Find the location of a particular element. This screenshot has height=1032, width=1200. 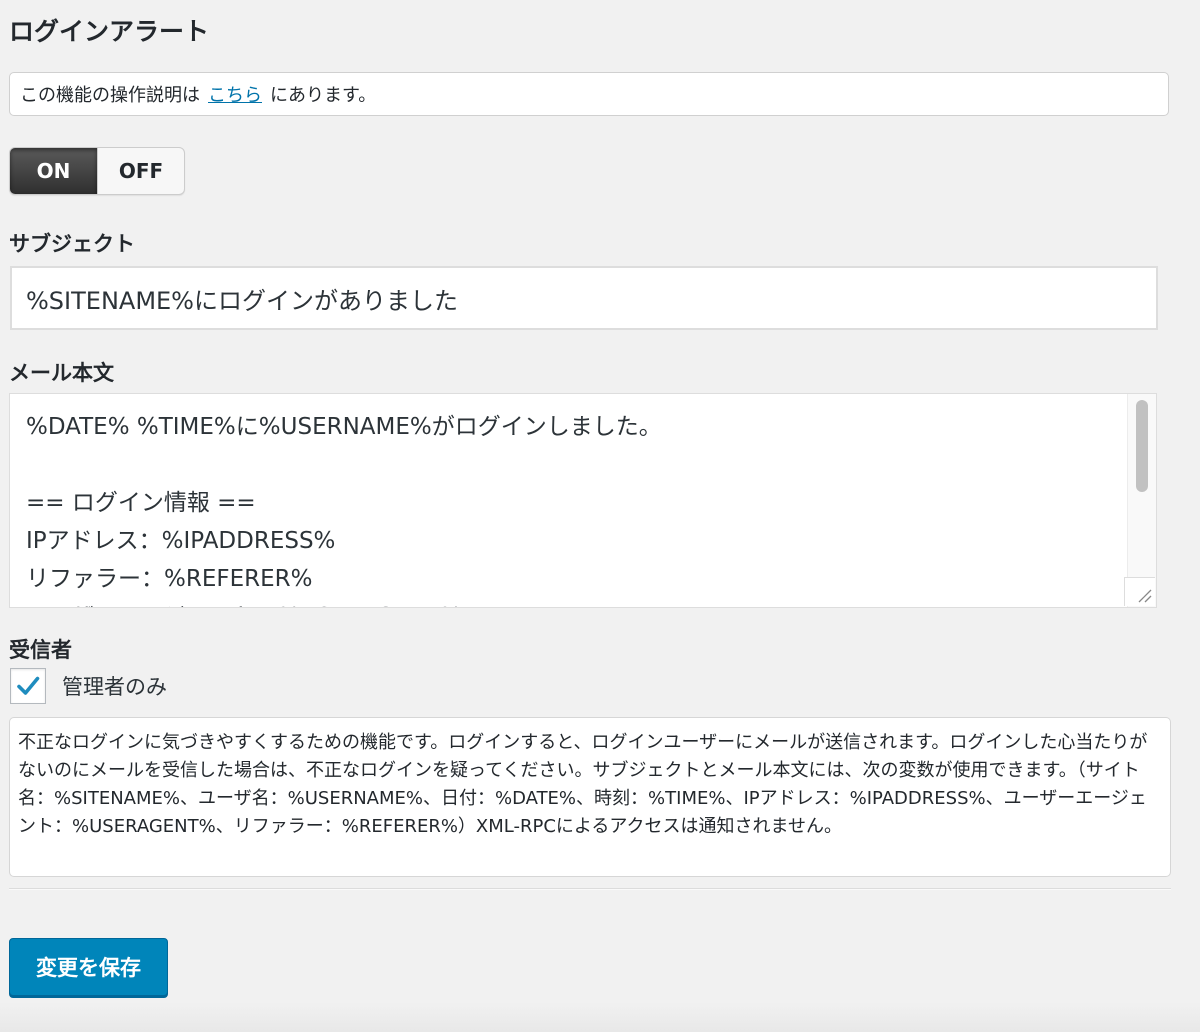

admin-only-checkbox is located at coordinates (28, 686).